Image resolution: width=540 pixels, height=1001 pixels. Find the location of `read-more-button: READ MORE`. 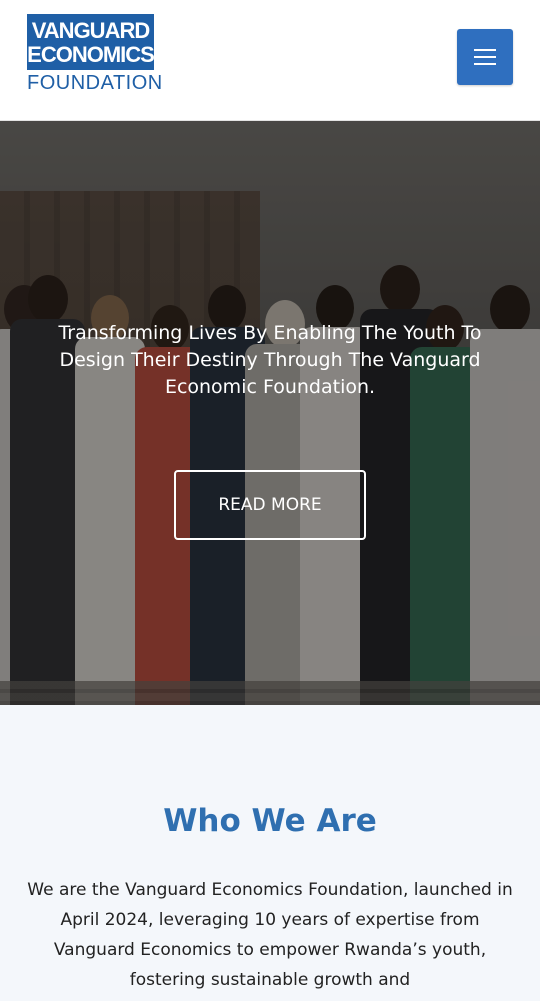

read-more-button: READ MORE is located at coordinates (270, 505).